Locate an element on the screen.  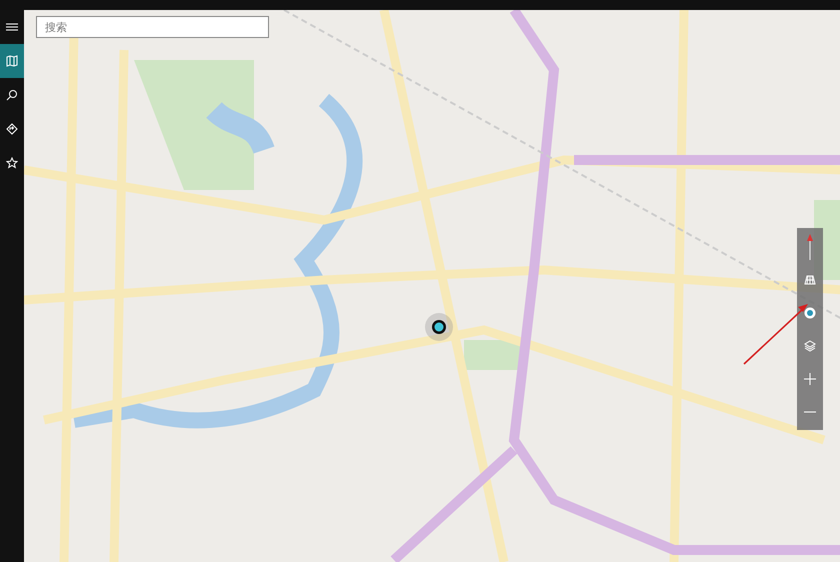
search-icon is located at coordinates (12, 95).